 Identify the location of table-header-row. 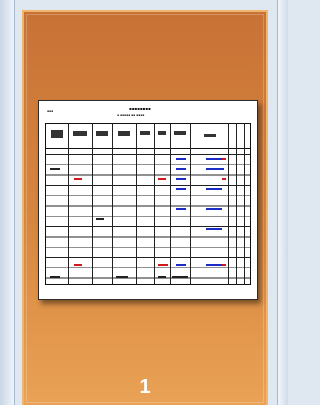
(148, 136).